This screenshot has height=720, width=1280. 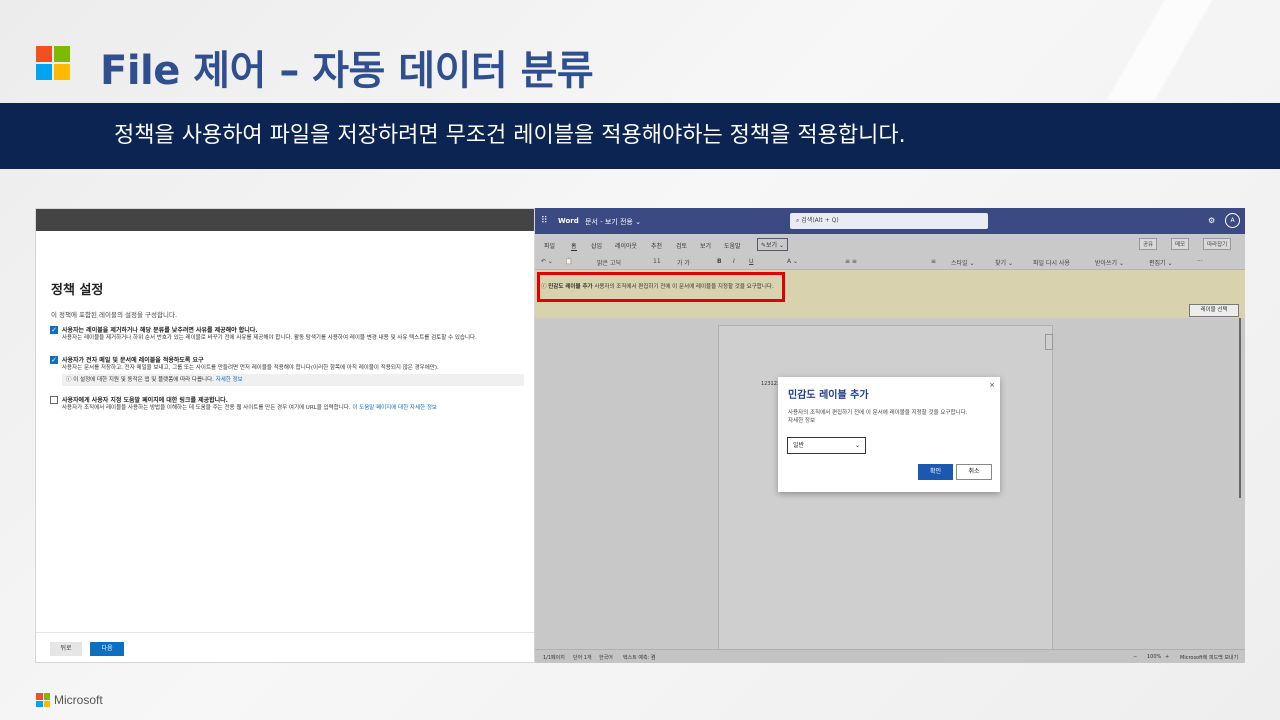 What do you see at coordinates (705, 245) in the screenshot?
I see `tab-view: 보기` at bounding box center [705, 245].